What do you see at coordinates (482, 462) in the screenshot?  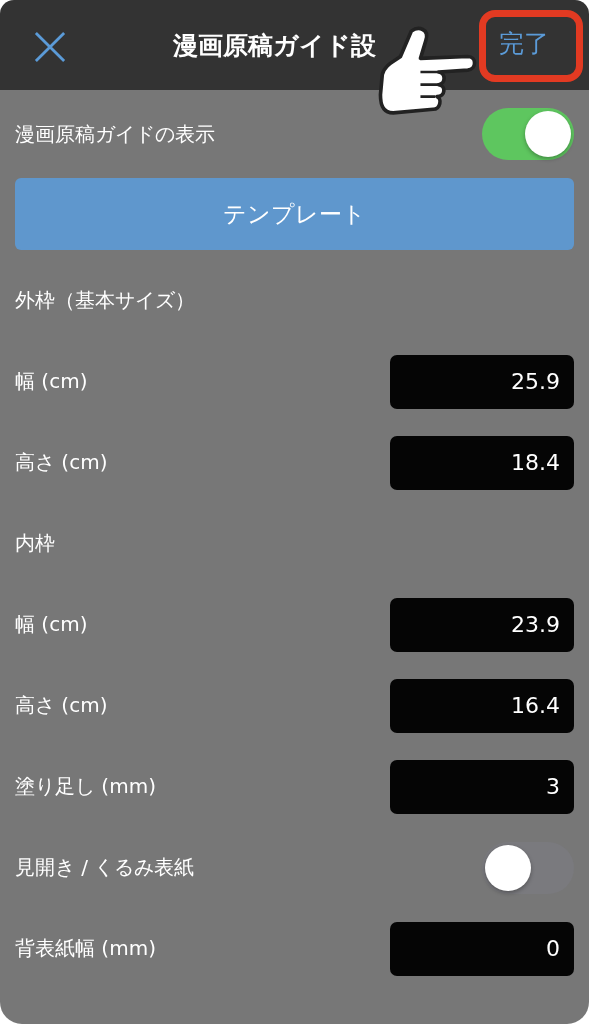 I see `number-field: 18.4` at bounding box center [482, 462].